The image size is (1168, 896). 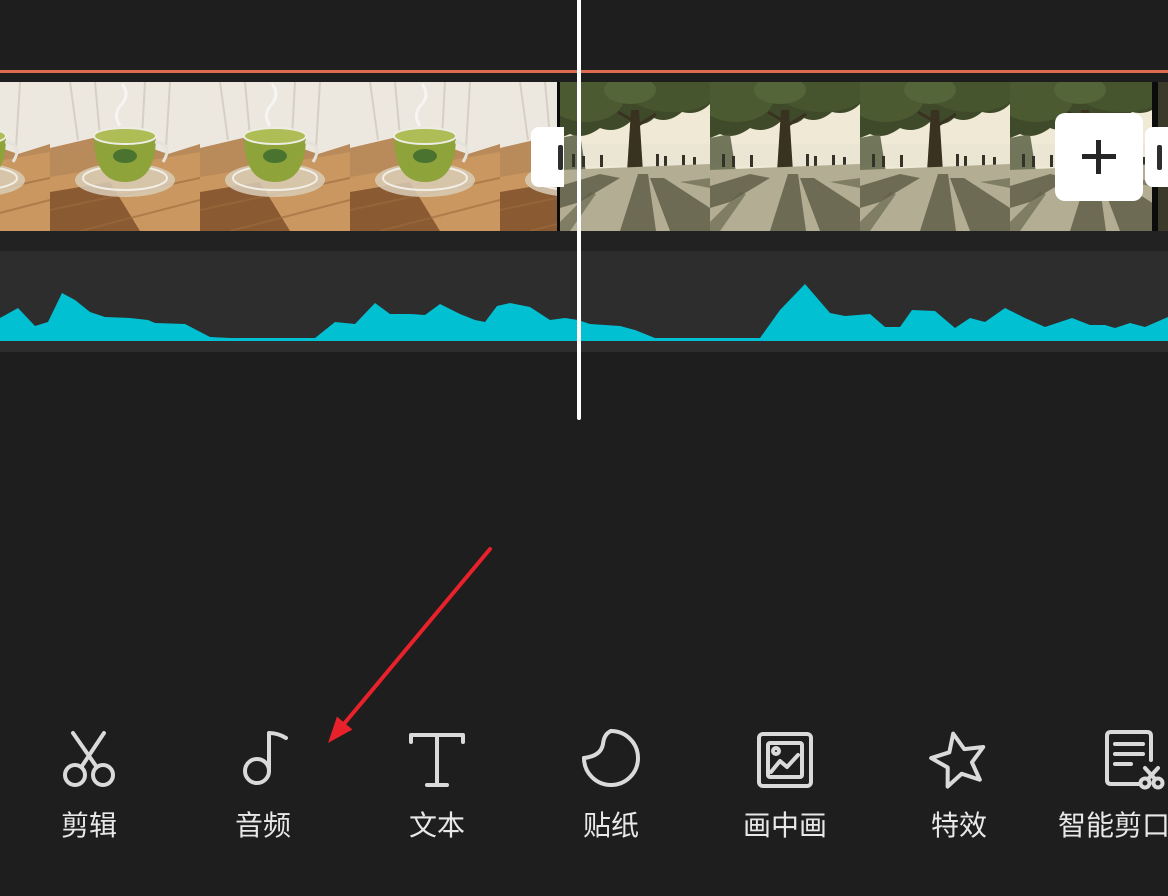 What do you see at coordinates (611, 758) in the screenshot?
I see `sticker-icon` at bounding box center [611, 758].